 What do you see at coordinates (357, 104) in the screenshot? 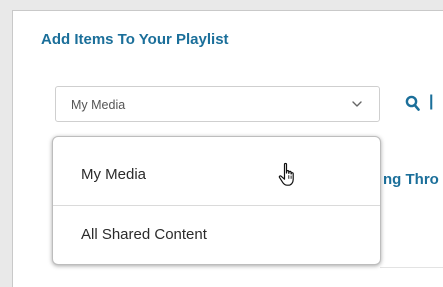
I see `chevron-down-icon` at bounding box center [357, 104].